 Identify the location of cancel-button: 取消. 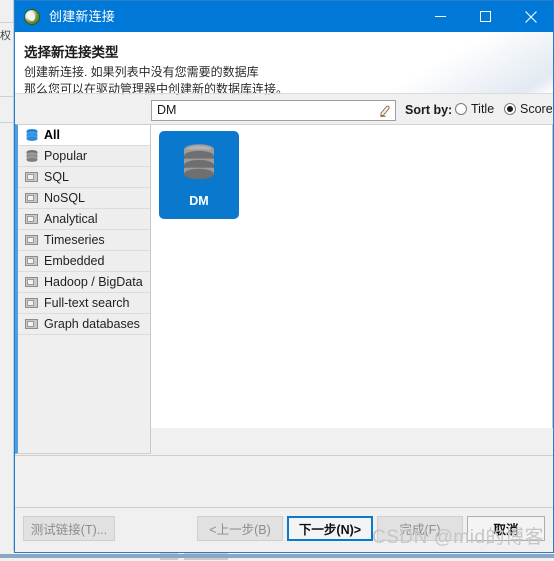
(506, 528).